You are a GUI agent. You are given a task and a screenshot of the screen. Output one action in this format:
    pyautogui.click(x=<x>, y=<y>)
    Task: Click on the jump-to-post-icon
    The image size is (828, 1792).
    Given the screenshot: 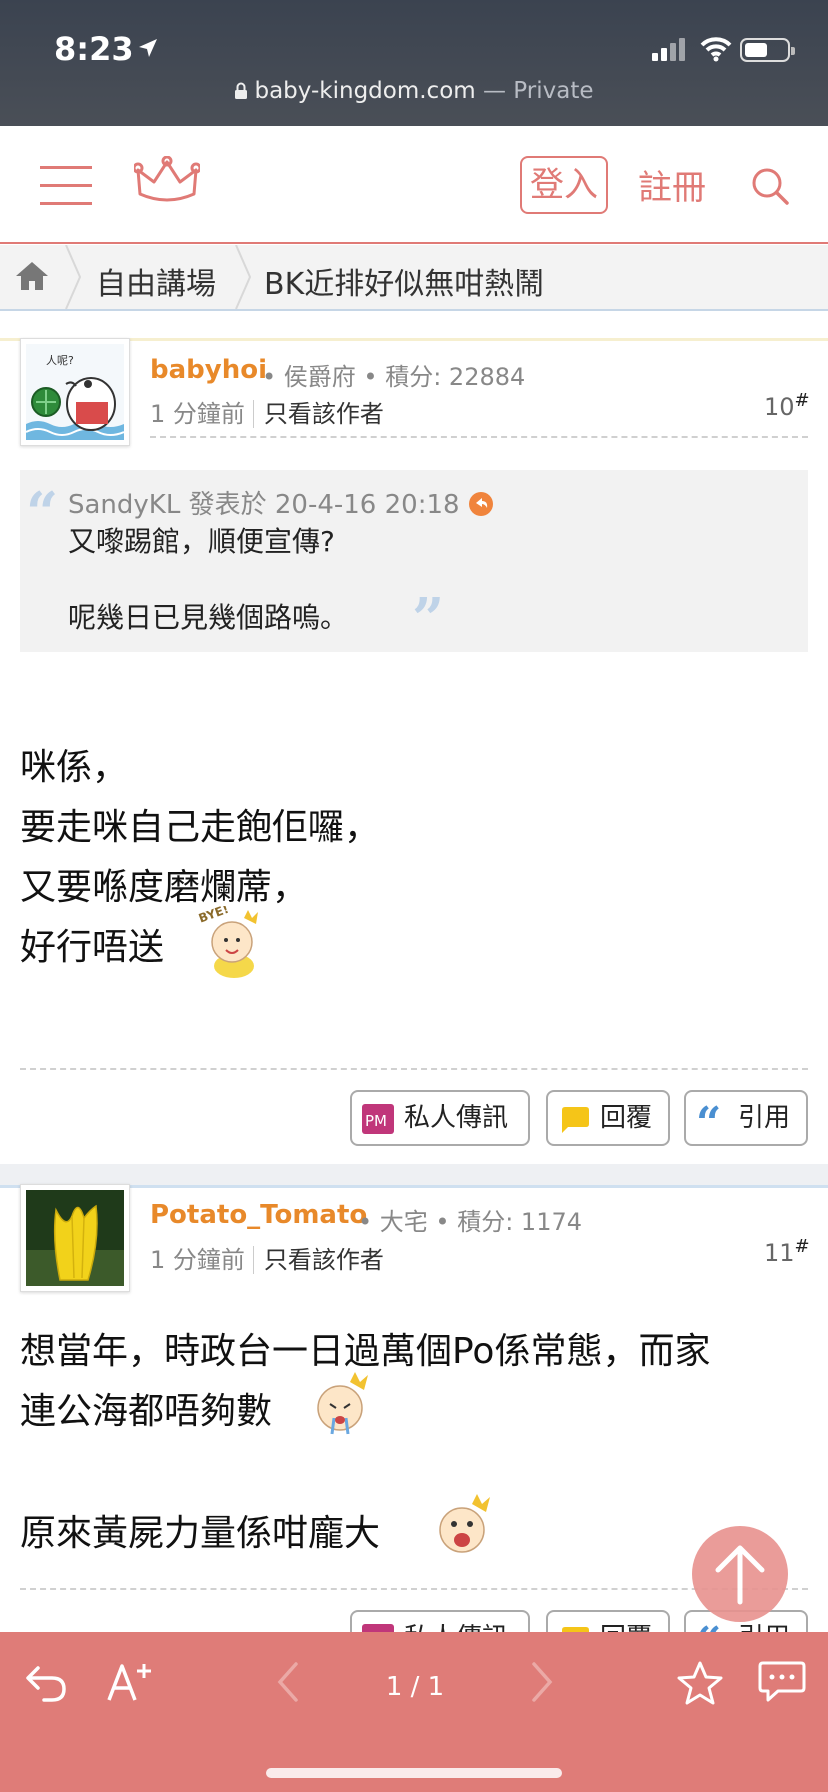 What is the action you would take?
    pyautogui.click(x=481, y=504)
    